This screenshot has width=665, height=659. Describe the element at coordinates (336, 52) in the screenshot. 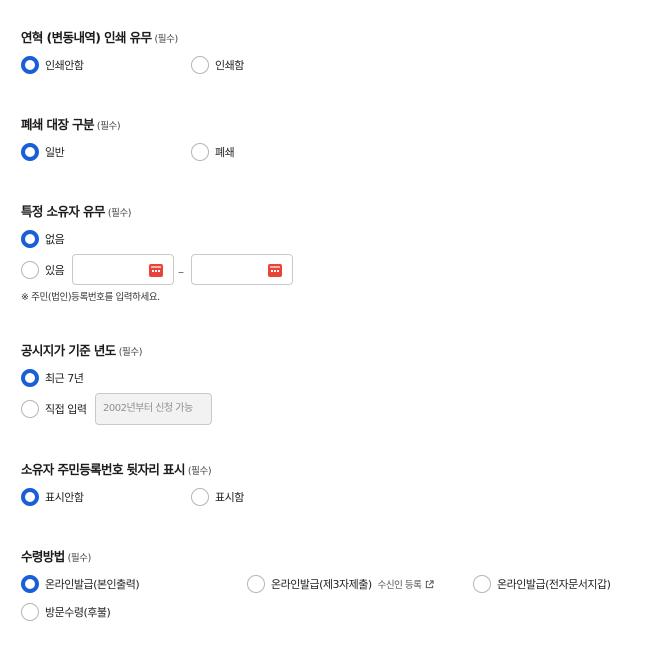

I see `section-history-print: 연혁 (변동내역) 인쇄 유무 (필수) 인쇄안함 인쇄함` at that location.